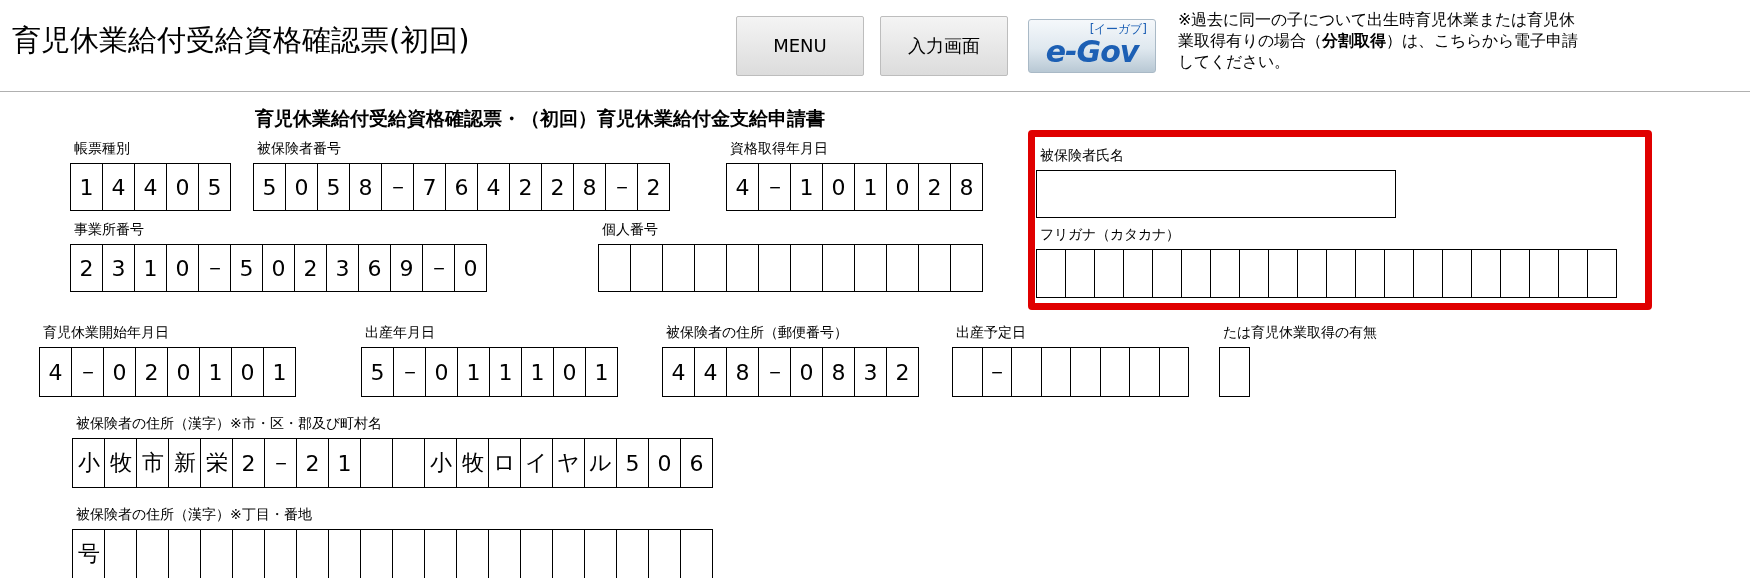 This screenshot has height=578, width=1750. I want to click on field-label: 出産年月日, so click(400, 332).